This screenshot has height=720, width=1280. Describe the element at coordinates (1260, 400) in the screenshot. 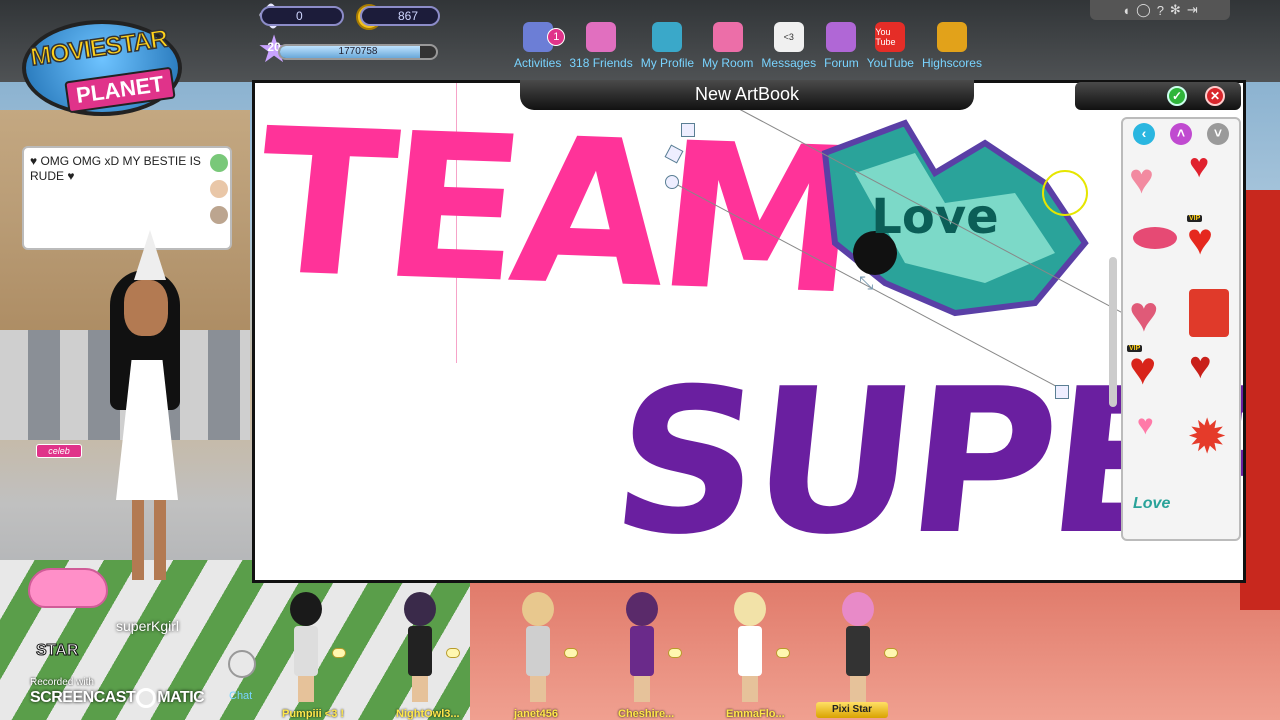

I see `red-wall` at that location.